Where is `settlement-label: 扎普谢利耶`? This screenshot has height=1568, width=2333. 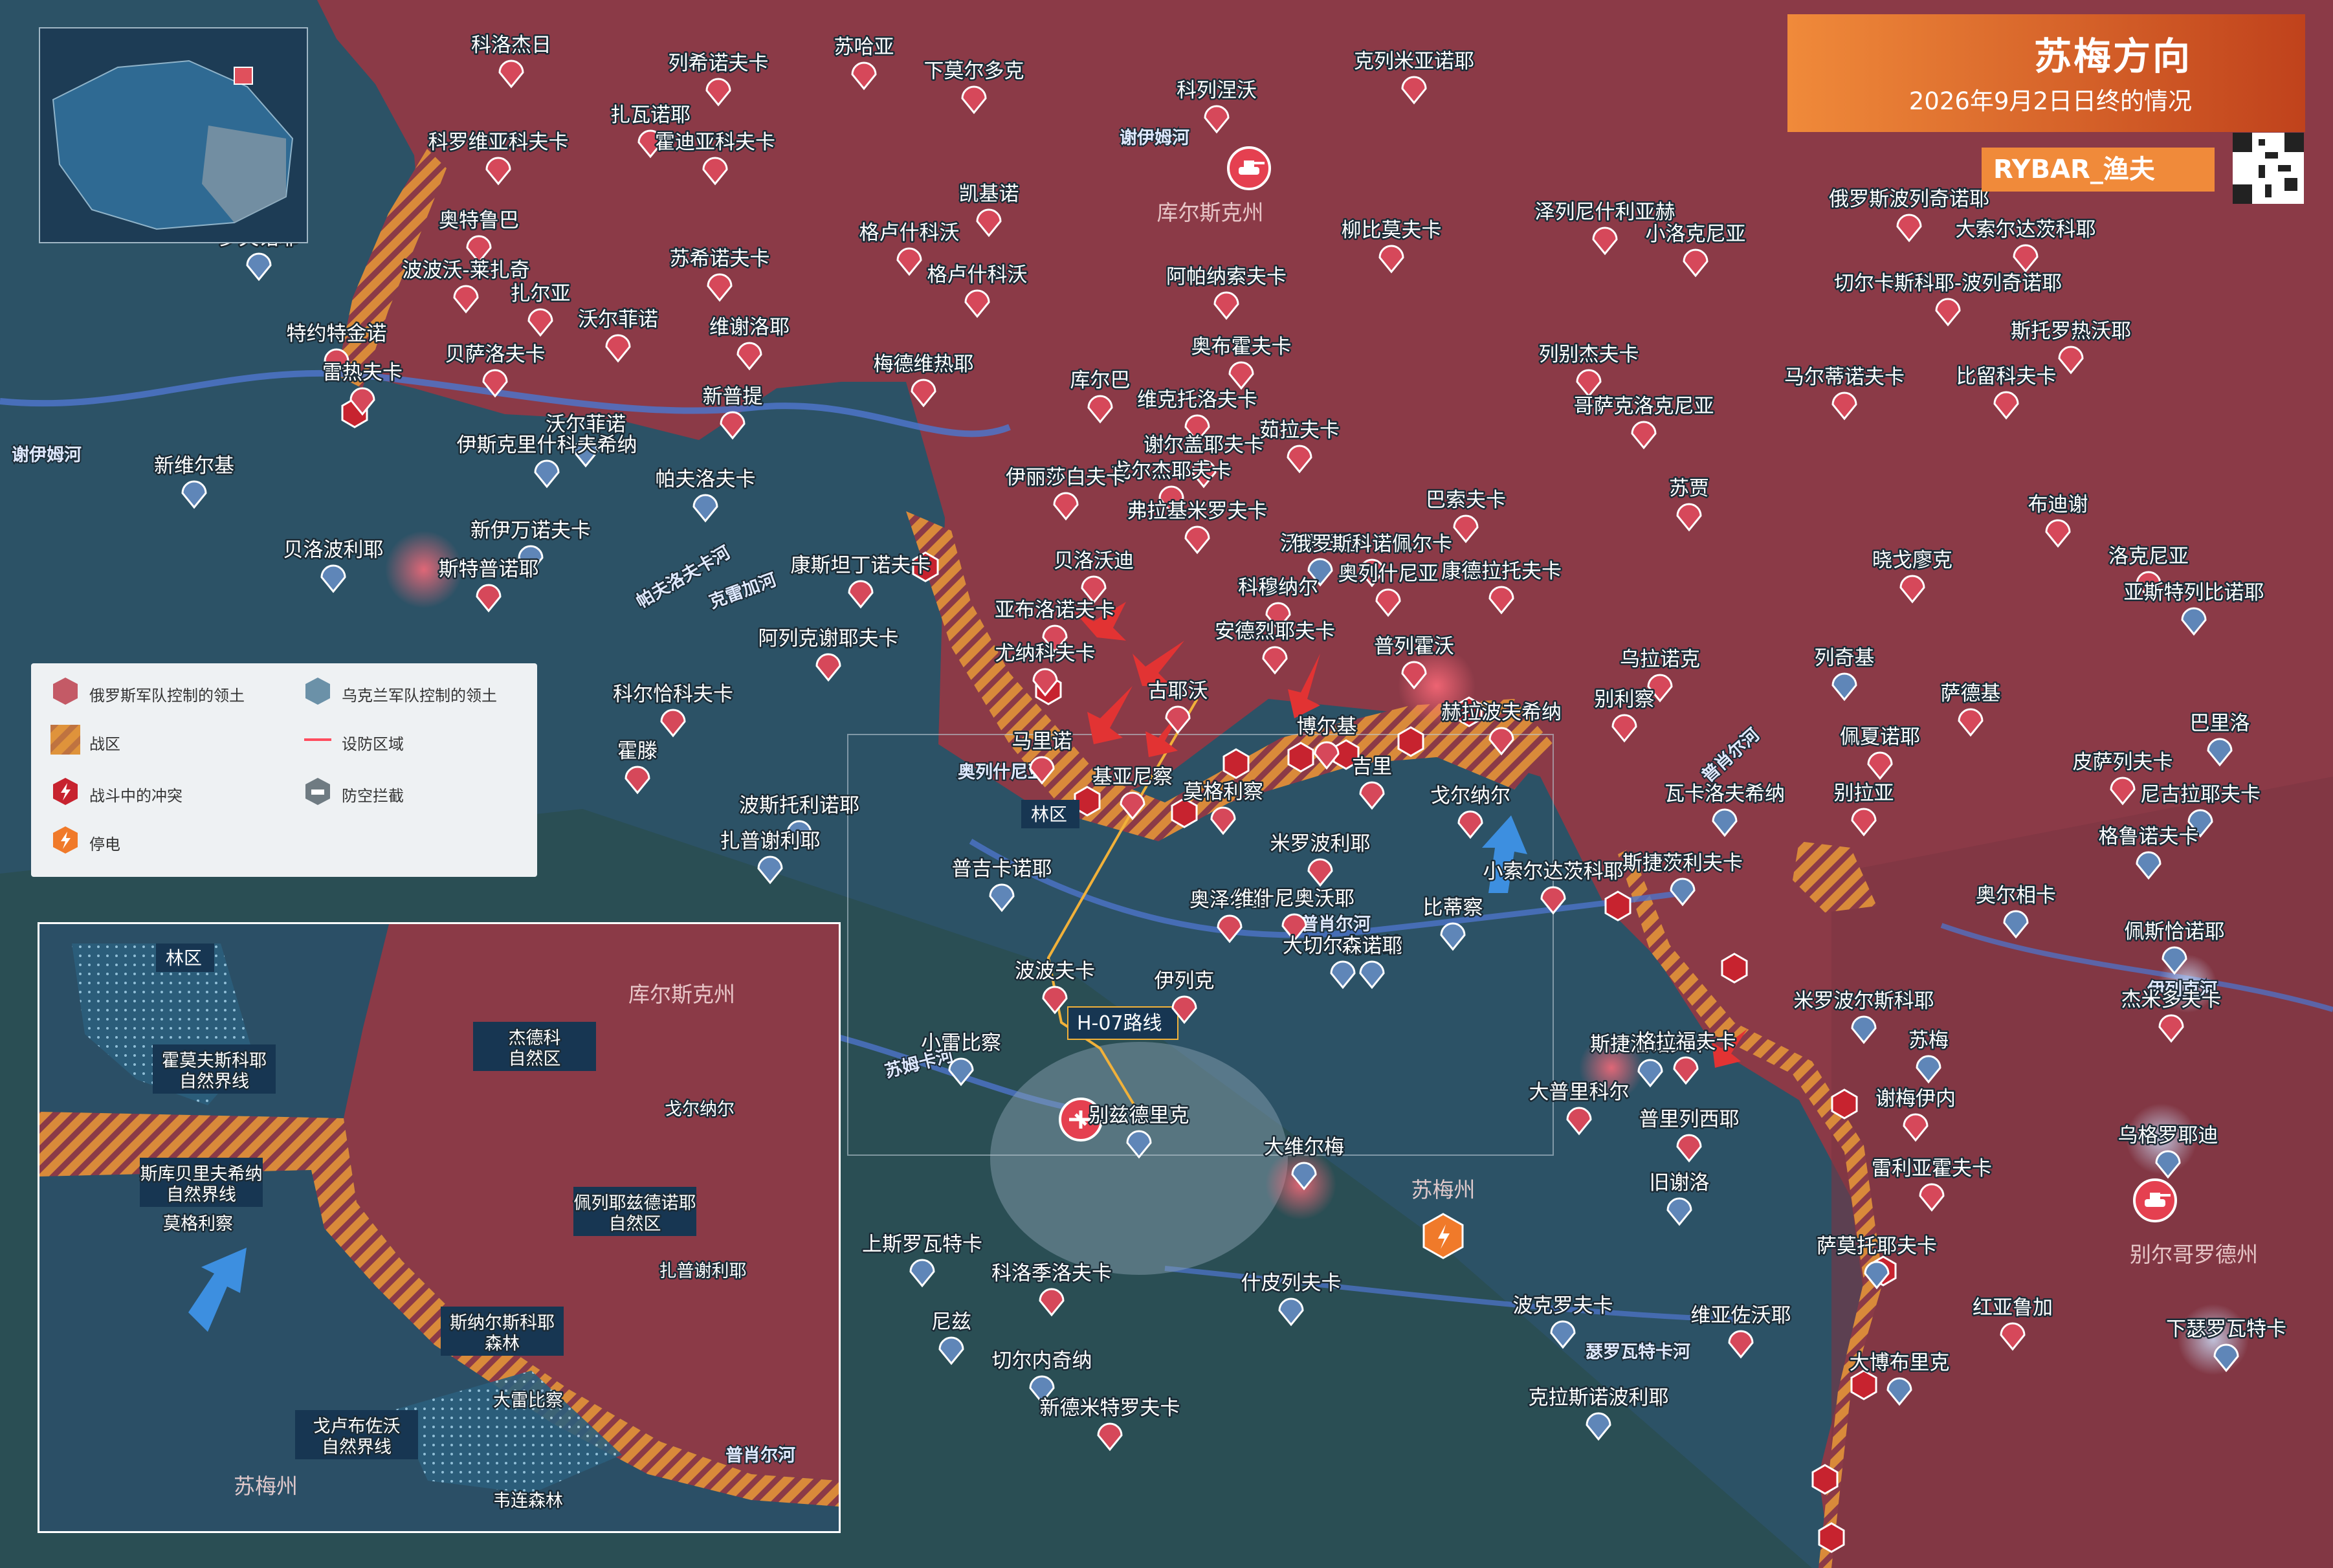
settlement-label: 扎普谢利耶 is located at coordinates (770, 841).